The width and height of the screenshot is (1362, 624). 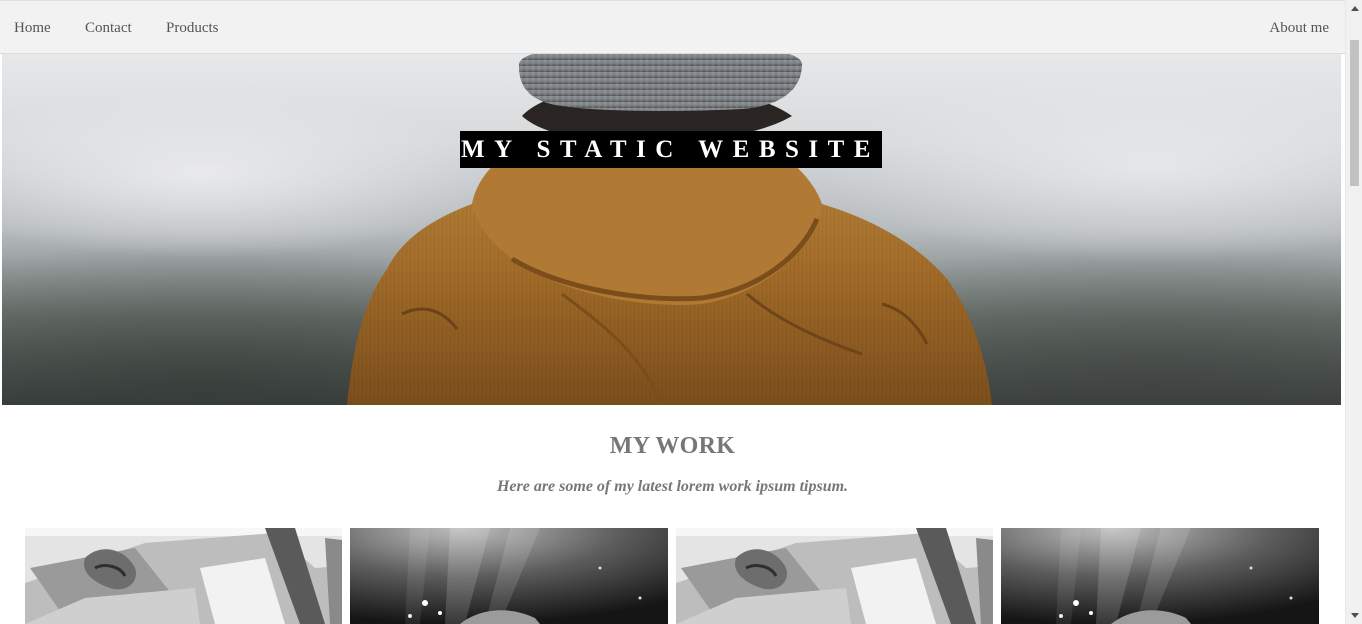 What do you see at coordinates (192, 28) in the screenshot?
I see `nav-products-link: Products` at bounding box center [192, 28].